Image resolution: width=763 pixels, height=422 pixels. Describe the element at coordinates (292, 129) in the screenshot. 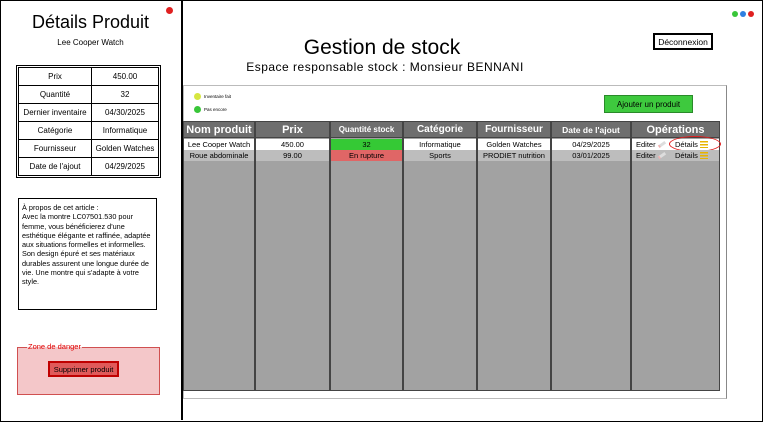

I see `header-price: Prix` at that location.